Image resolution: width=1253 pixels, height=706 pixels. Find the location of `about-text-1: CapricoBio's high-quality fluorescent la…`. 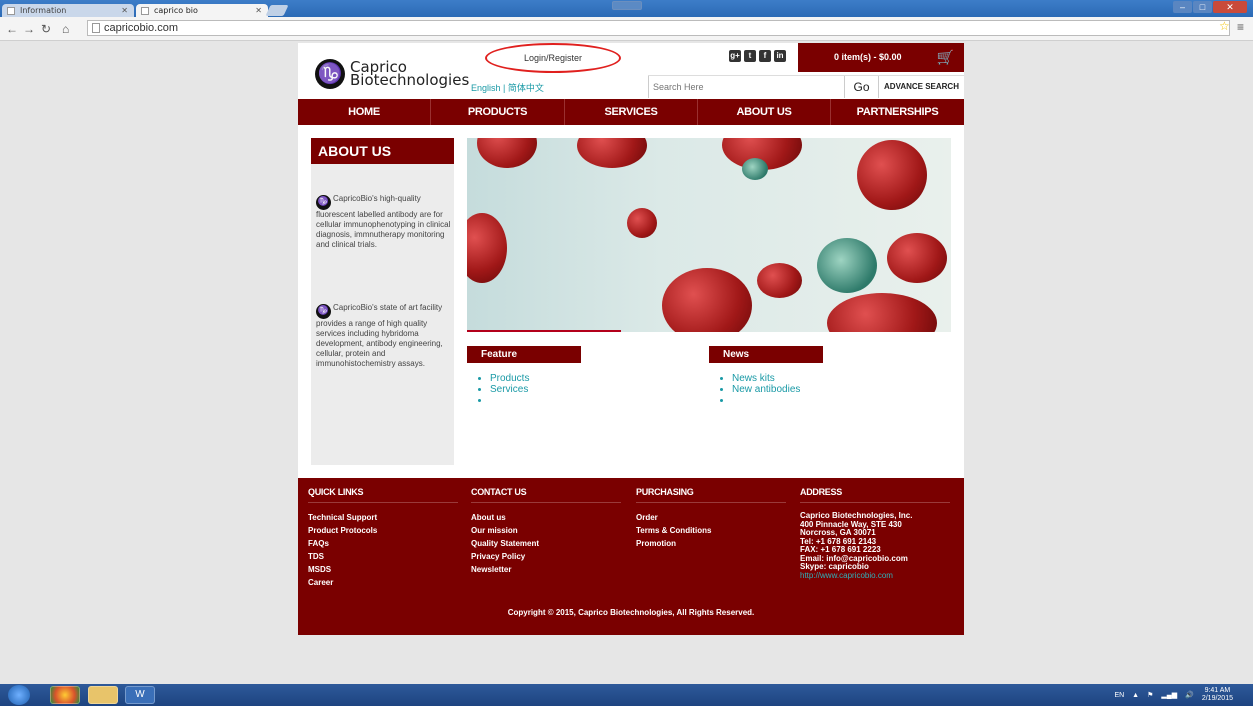

about-text-1: CapricoBio's high-quality fluorescent la… is located at coordinates (383, 221).